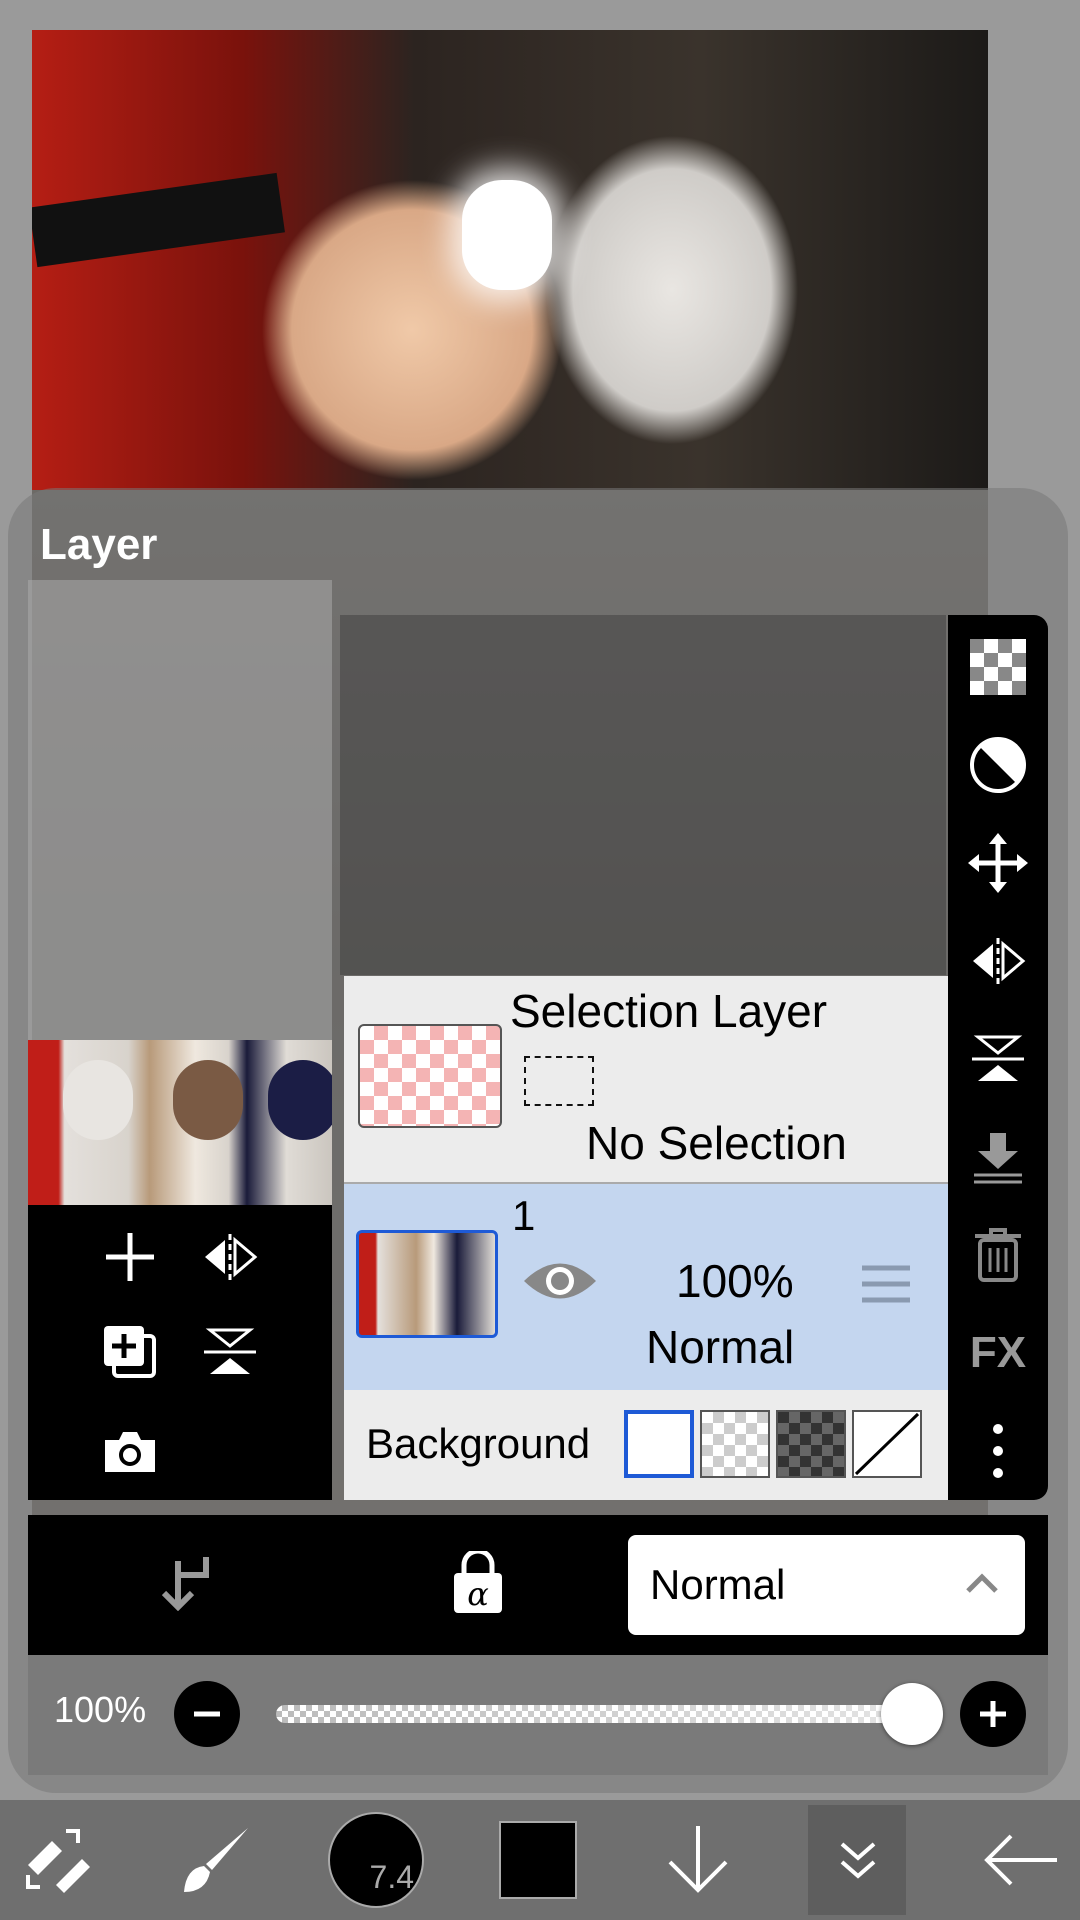 The width and height of the screenshot is (1080, 1920). I want to click on brush-icon, so click(216, 1860).